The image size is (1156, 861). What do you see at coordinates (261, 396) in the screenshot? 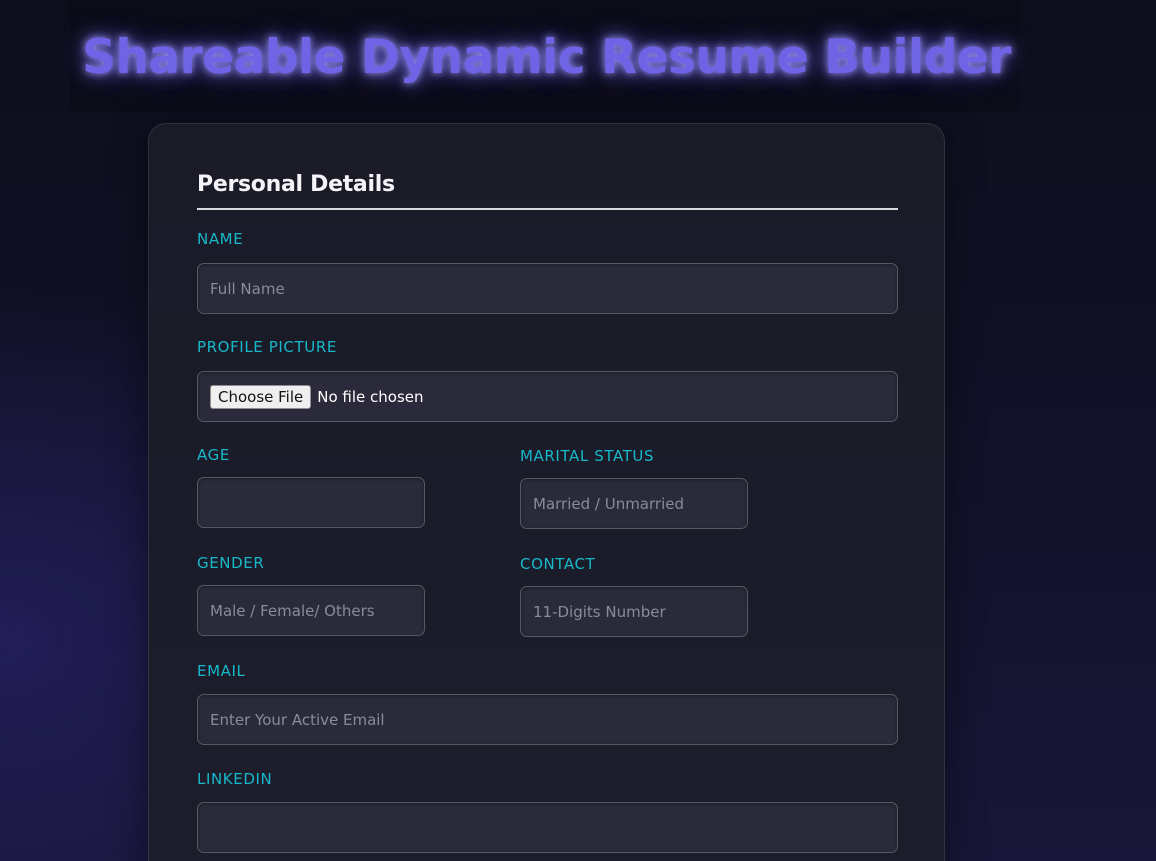
I see `choose-file-button: Choose File` at bounding box center [261, 396].